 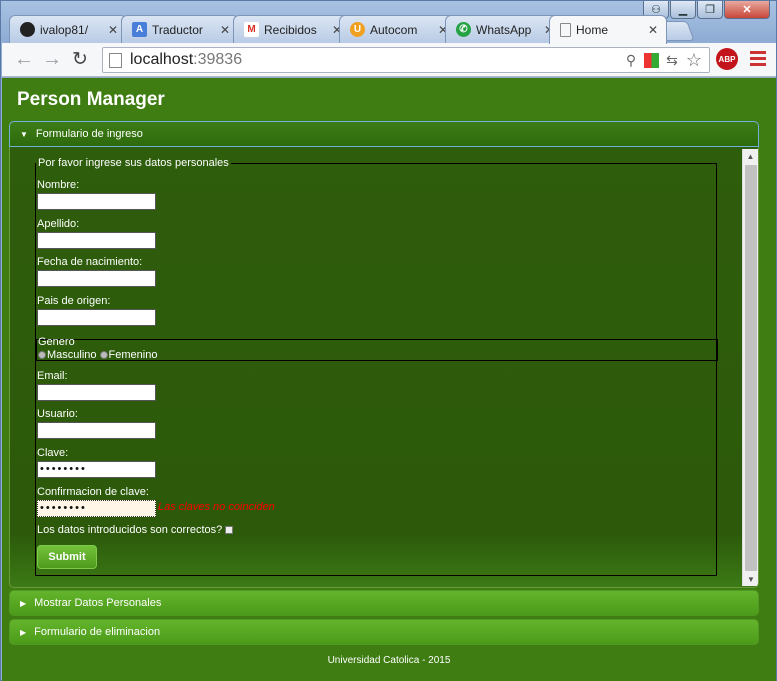 I want to click on tab-title: Autocom, so click(x=394, y=29).